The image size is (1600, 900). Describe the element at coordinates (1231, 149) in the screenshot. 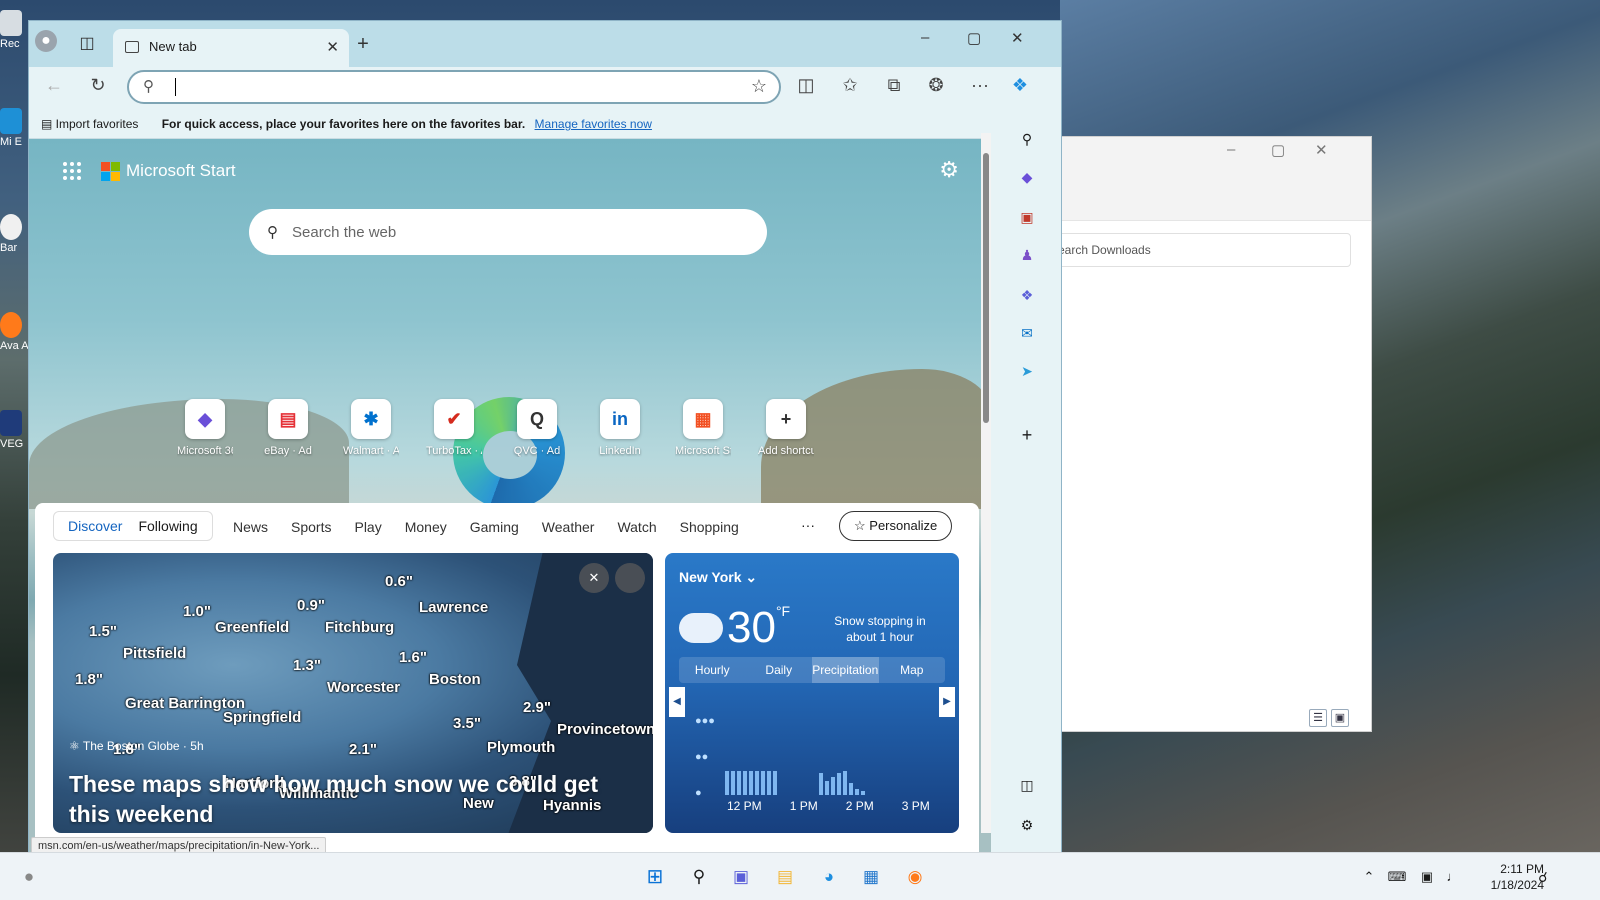

I see `explorer-minimize-button: –` at that location.